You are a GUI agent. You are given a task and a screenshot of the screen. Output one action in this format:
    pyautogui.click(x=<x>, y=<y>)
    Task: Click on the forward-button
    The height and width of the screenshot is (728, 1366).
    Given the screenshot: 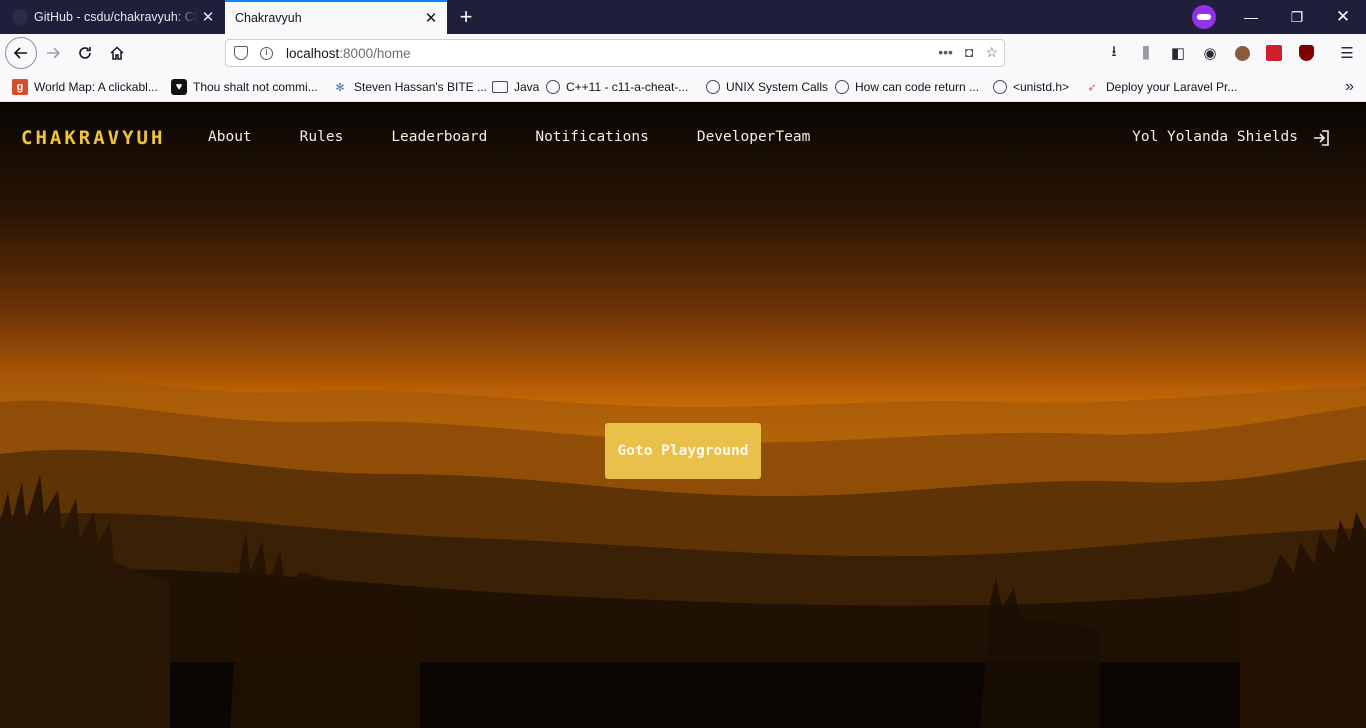 What is the action you would take?
    pyautogui.click(x=53, y=53)
    